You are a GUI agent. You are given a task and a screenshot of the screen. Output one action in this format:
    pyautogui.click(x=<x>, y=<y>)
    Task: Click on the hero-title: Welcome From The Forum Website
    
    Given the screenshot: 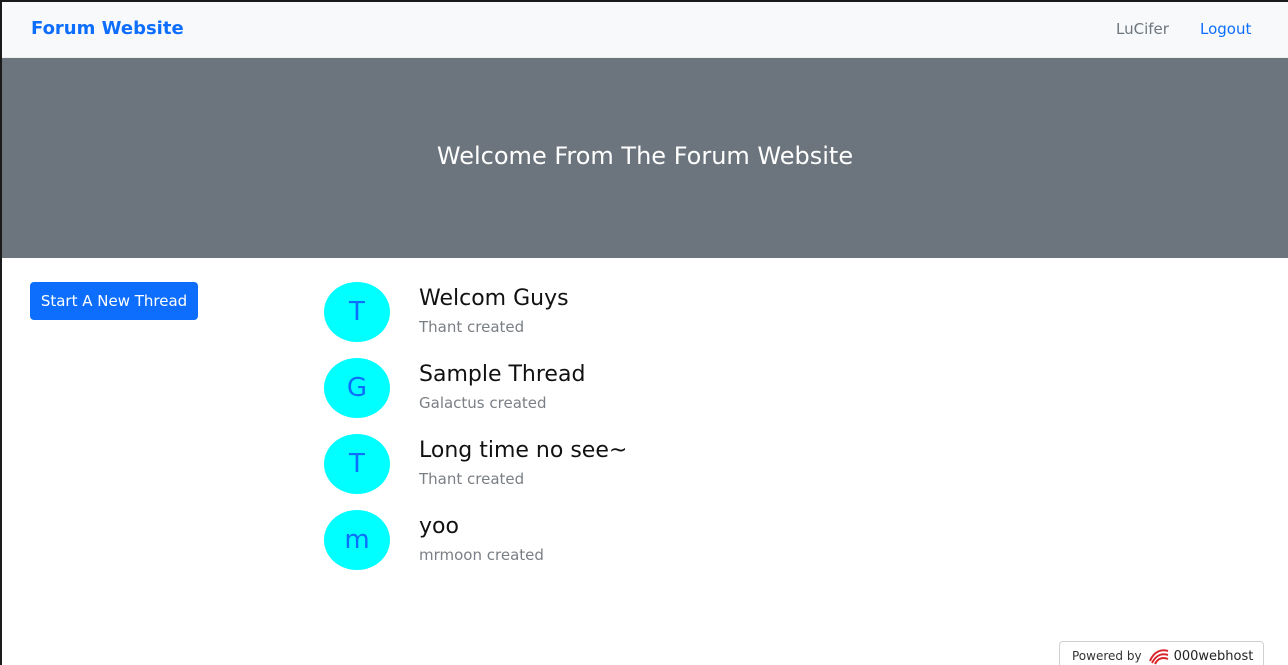 What is the action you would take?
    pyautogui.click(x=645, y=156)
    